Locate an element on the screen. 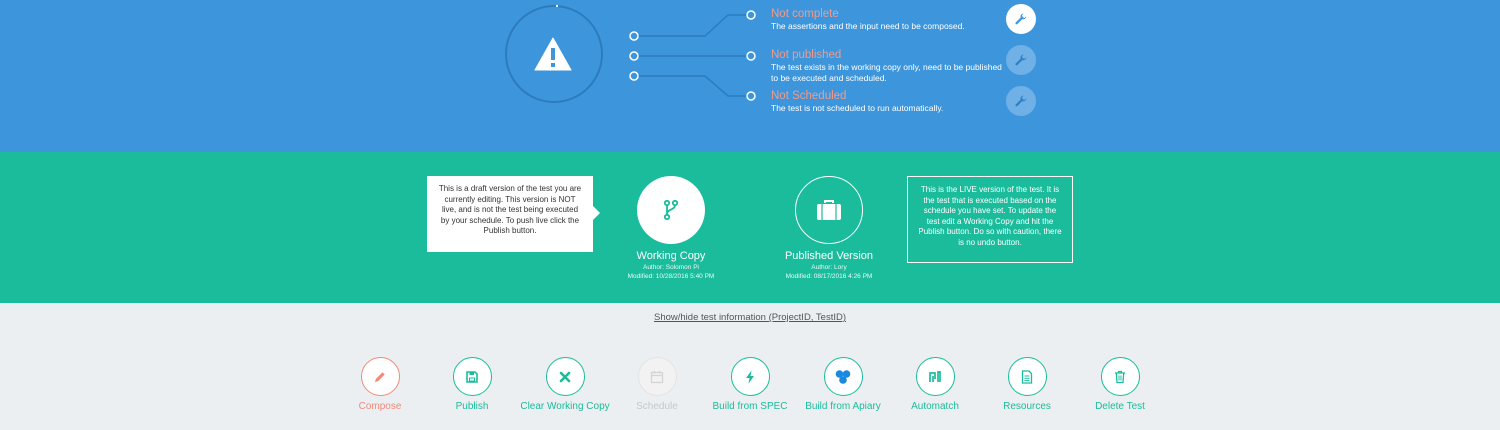 Image resolution: width=1500 pixels, height=430 pixels. trash-icon is located at coordinates (1120, 376).